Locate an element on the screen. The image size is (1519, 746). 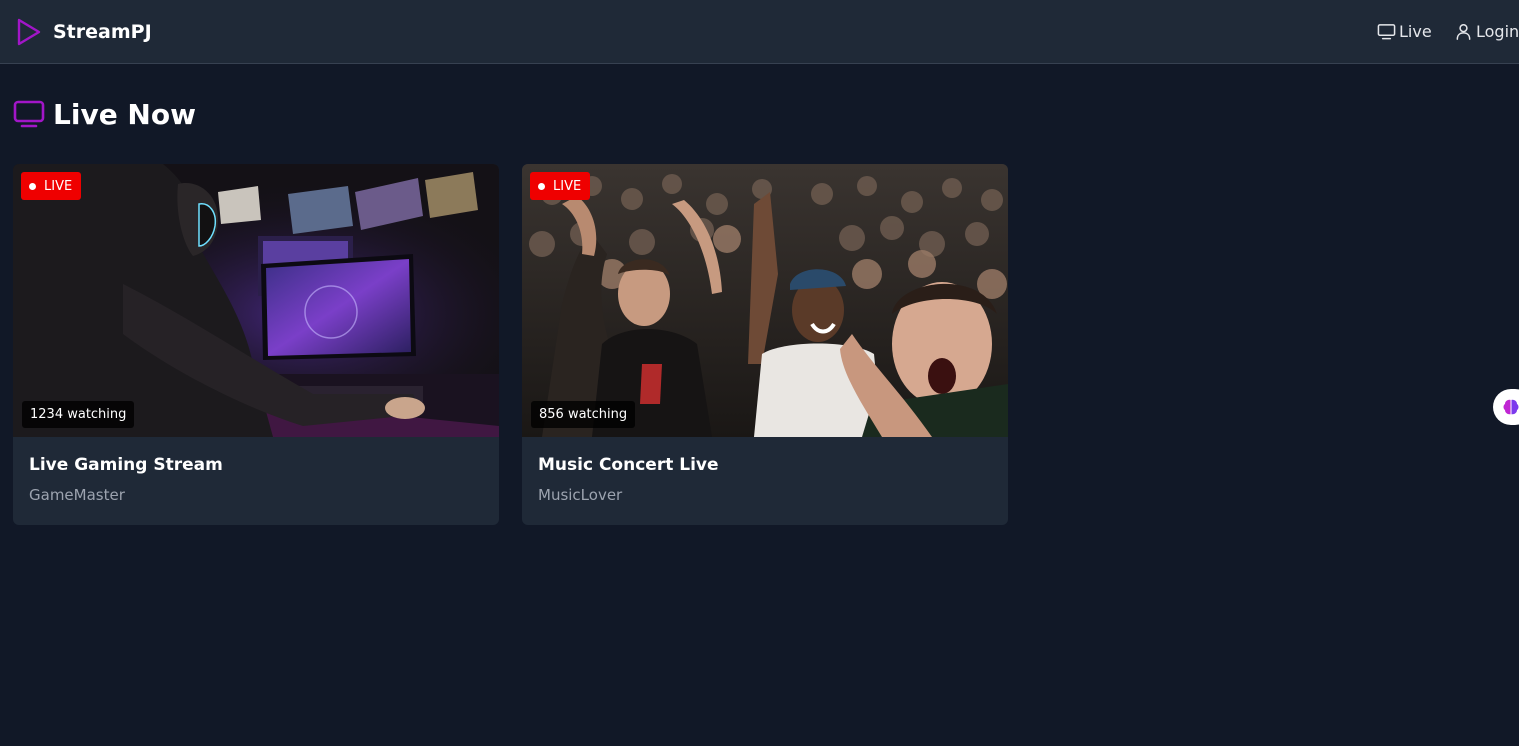
nav-live-link: Live is located at coordinates (1404, 31).